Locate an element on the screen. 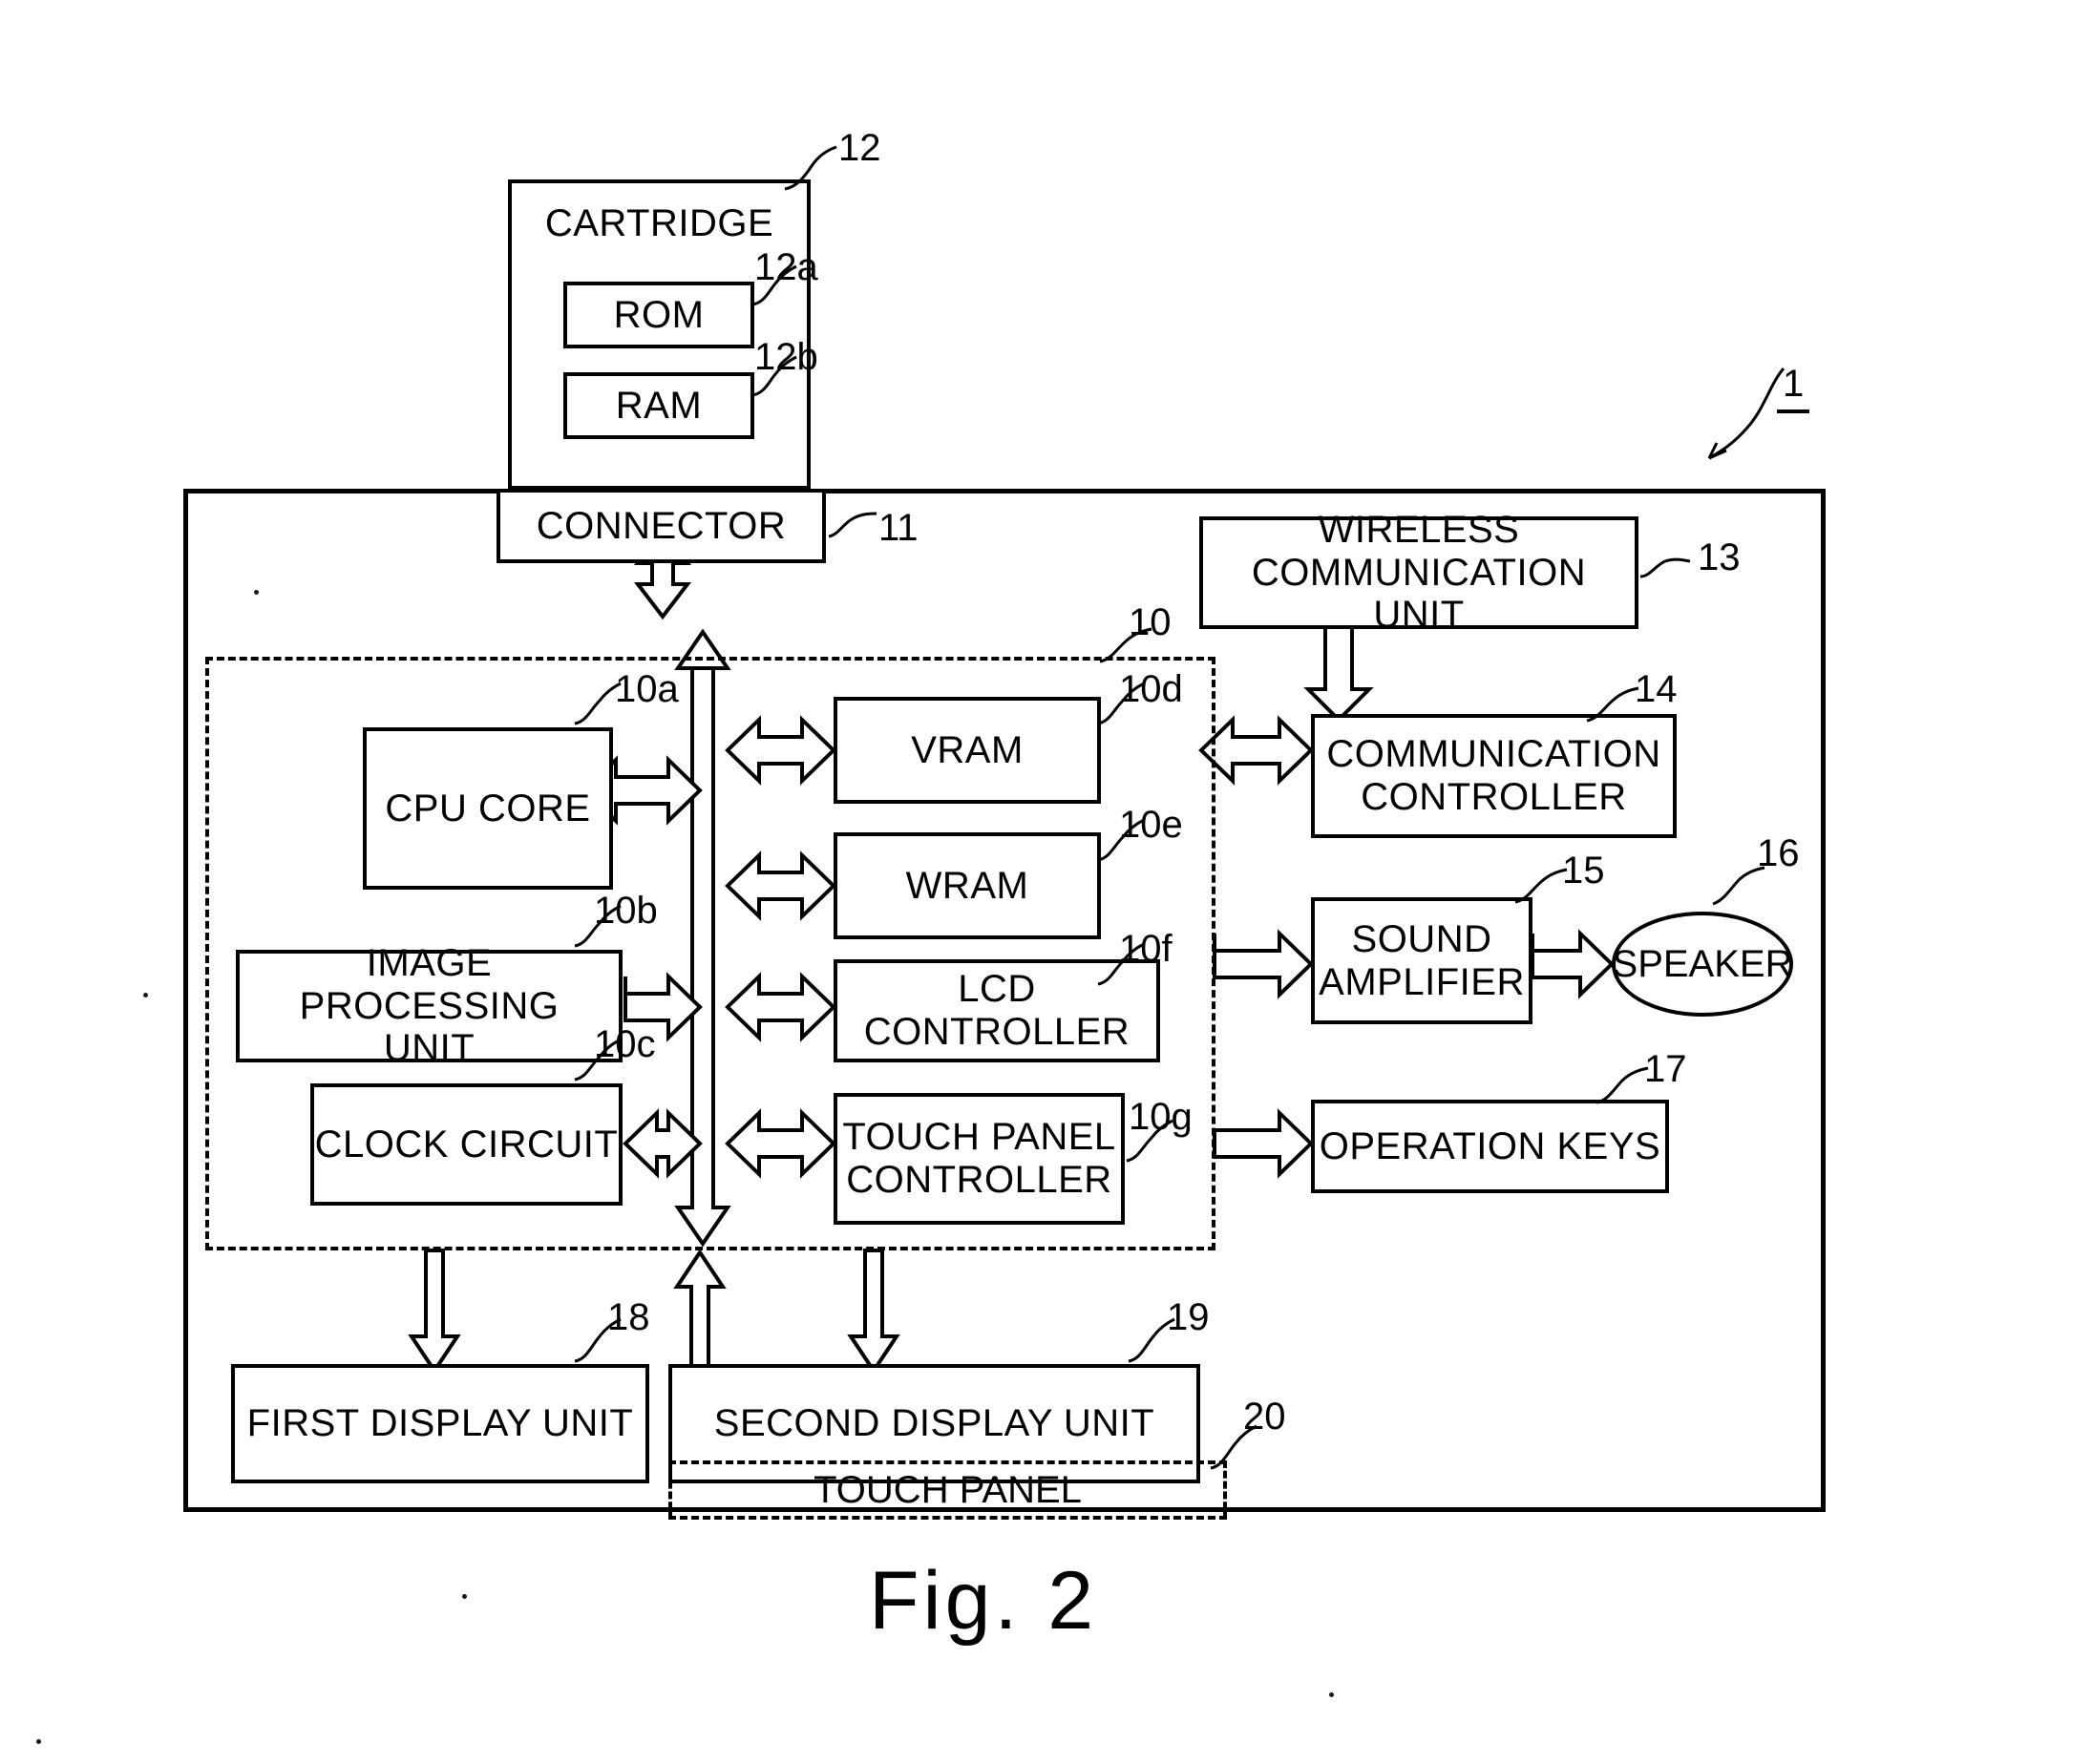  figure-caption: Fig. 2 is located at coordinates (983, 1601).